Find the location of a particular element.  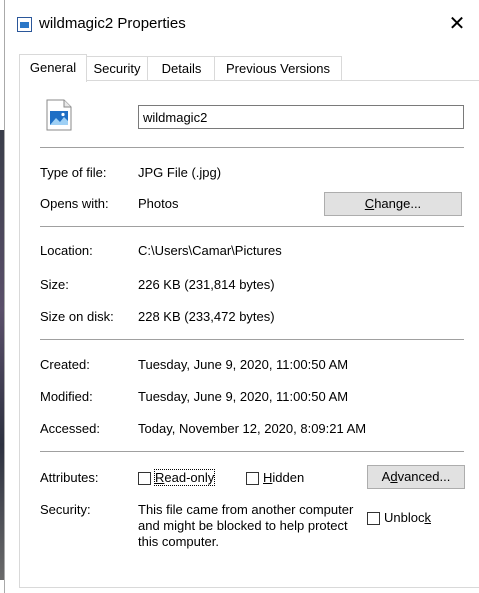

modified-value: Tuesday, June 9, 2020, 11:00:50 AM is located at coordinates (243, 396).